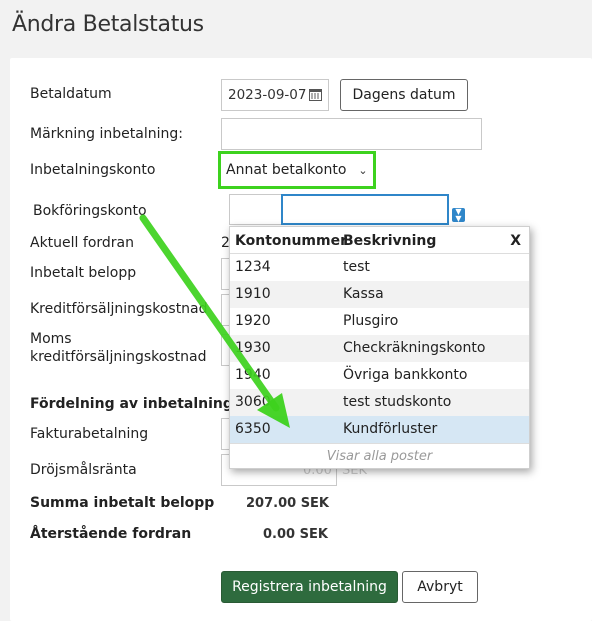 This screenshot has height=621, width=592. I want to click on arrow-annotation, so click(214, 321).